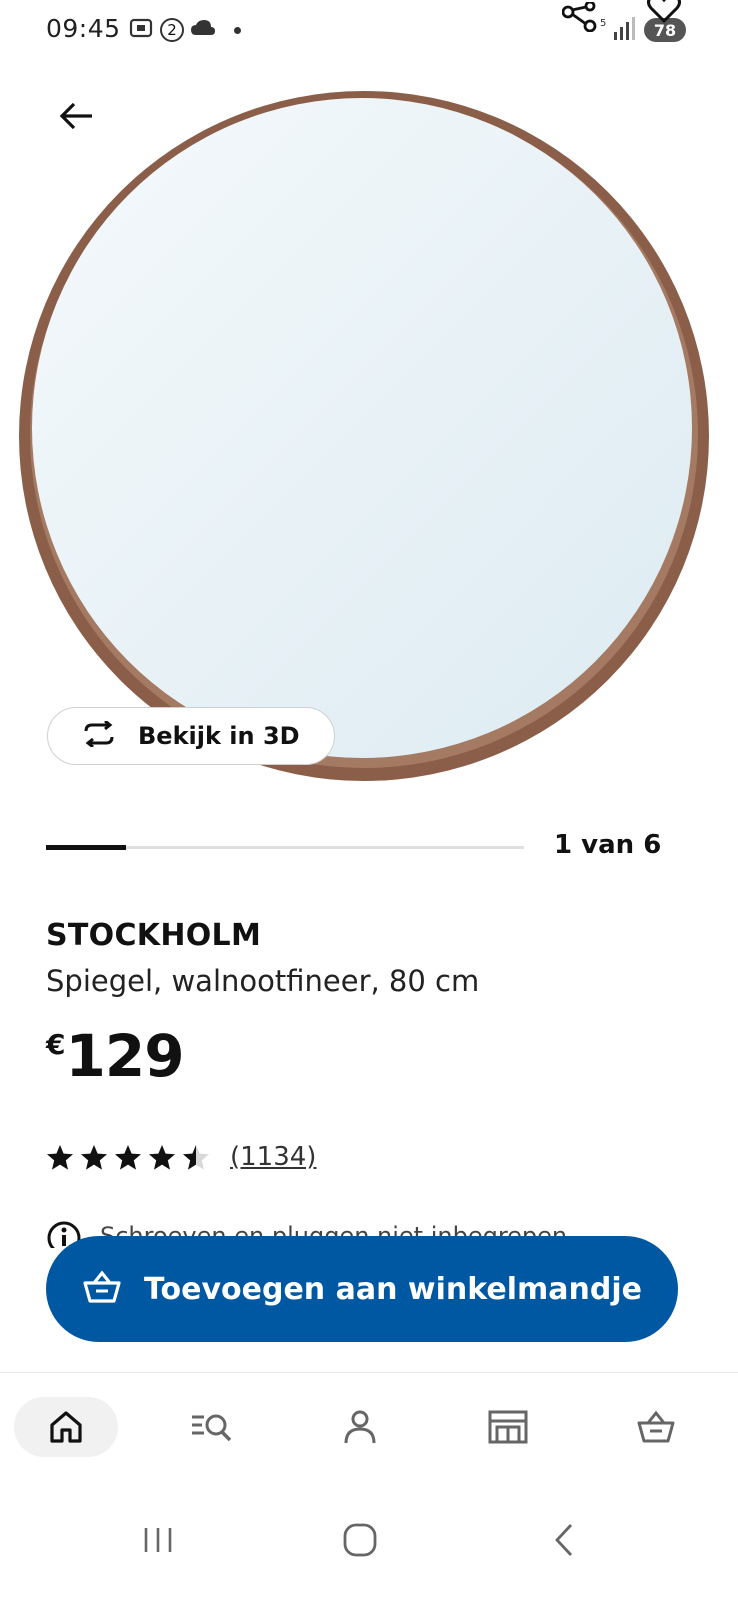  I want to click on notification-dot, so click(237, 30).